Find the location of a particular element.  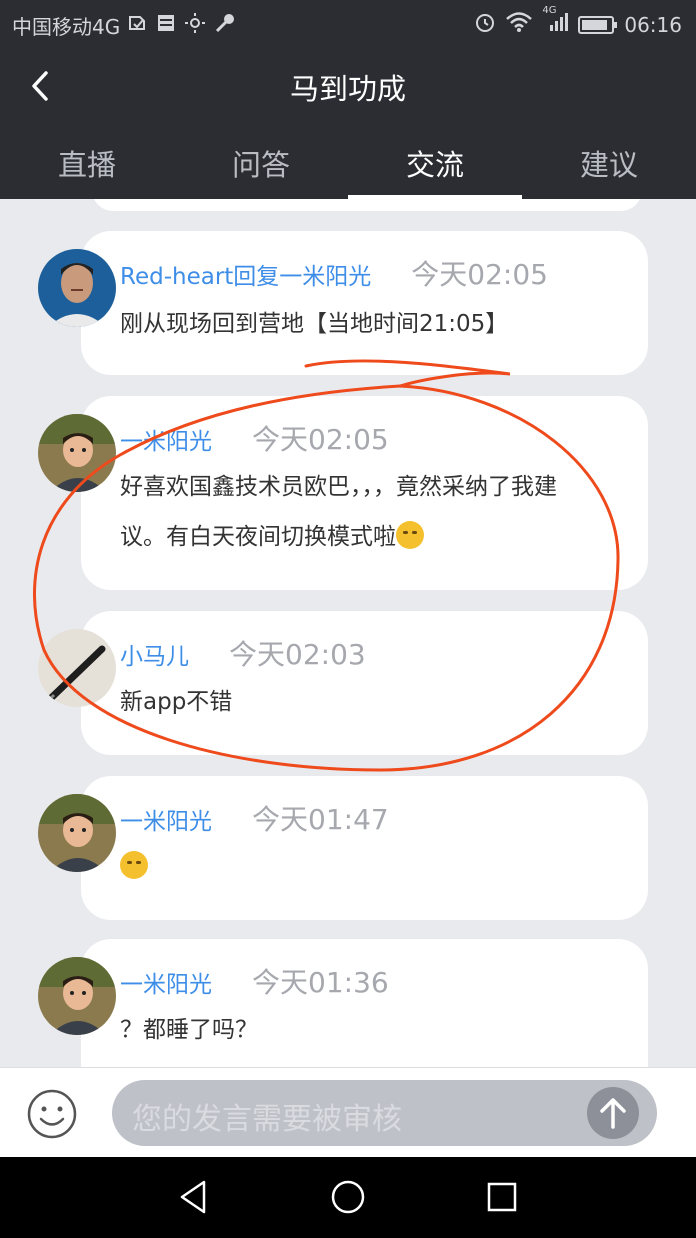

page-title: 马到功成 is located at coordinates (347, 89).